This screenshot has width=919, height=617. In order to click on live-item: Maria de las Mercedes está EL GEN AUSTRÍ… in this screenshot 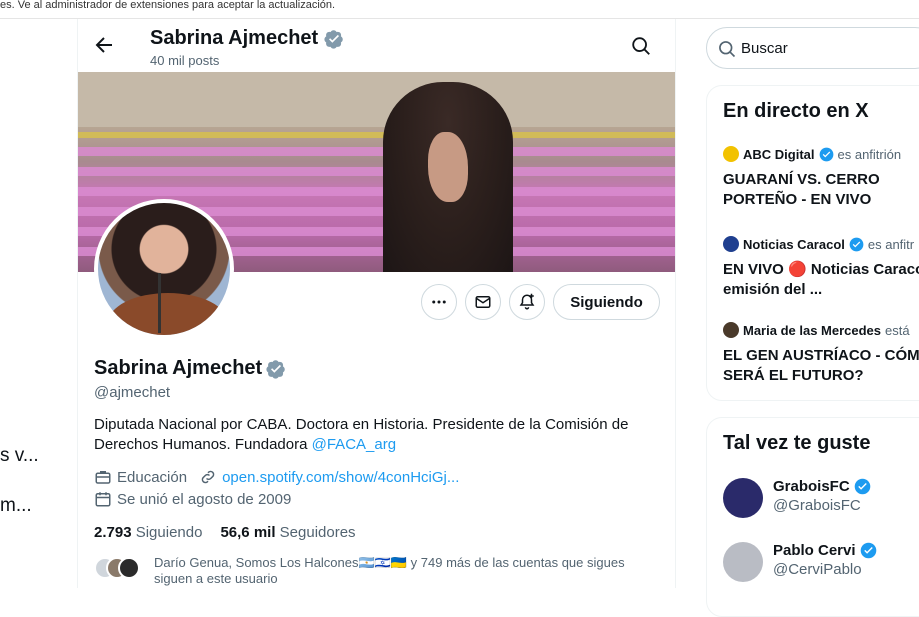, I will do `click(821, 354)`.